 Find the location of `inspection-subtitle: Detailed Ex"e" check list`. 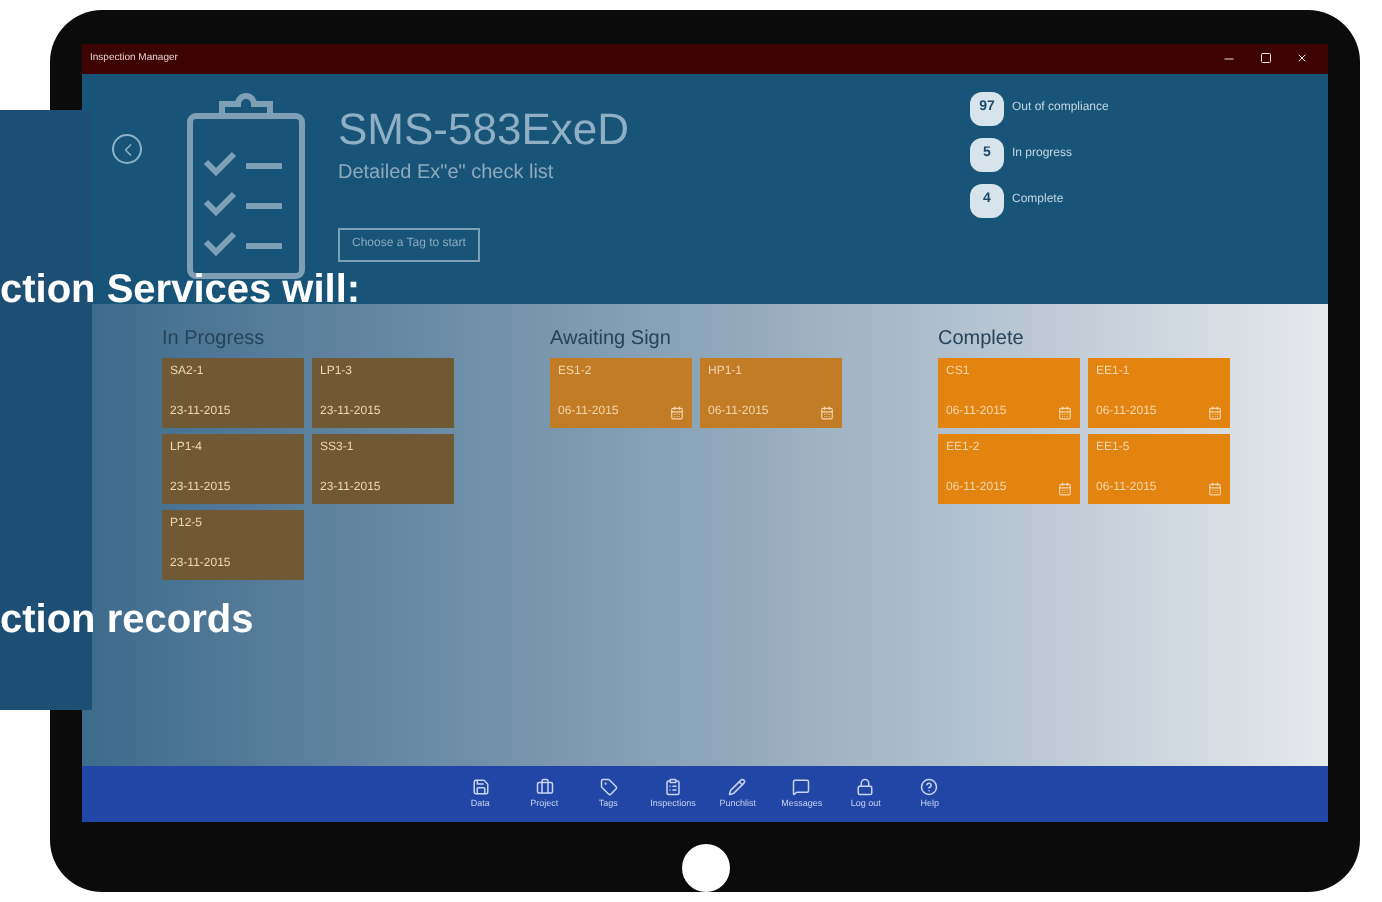

inspection-subtitle: Detailed Ex"e" check list is located at coordinates (447, 174).